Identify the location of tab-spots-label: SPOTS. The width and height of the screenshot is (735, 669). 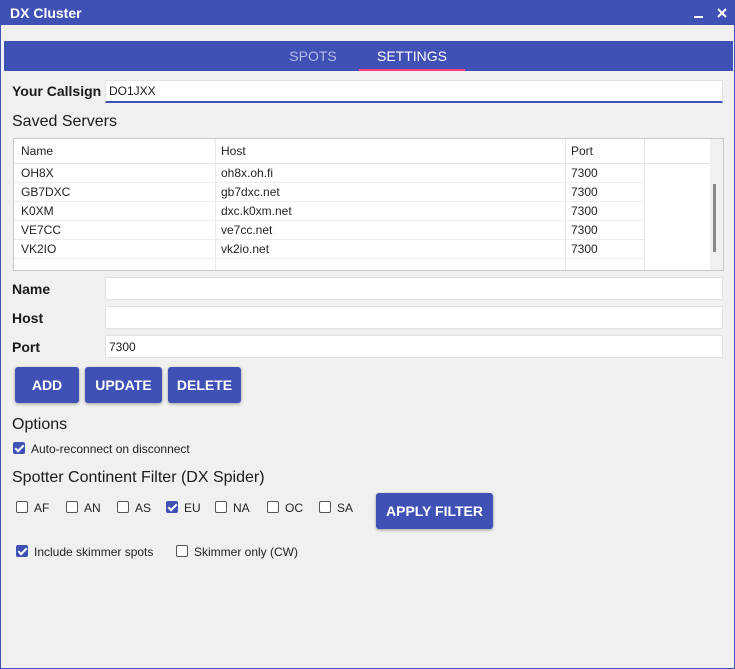
(313, 56).